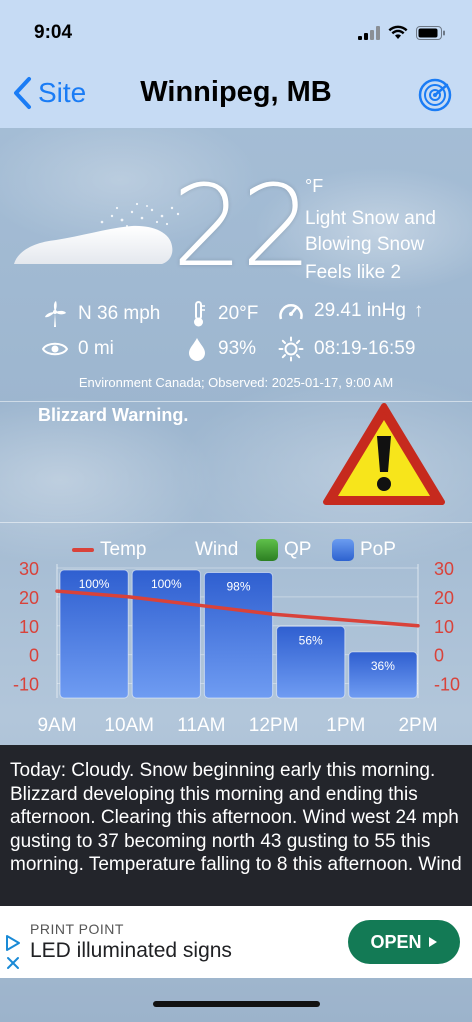  Describe the element at coordinates (129, 725) in the screenshot. I see `x-tick-label: 10AM` at that location.